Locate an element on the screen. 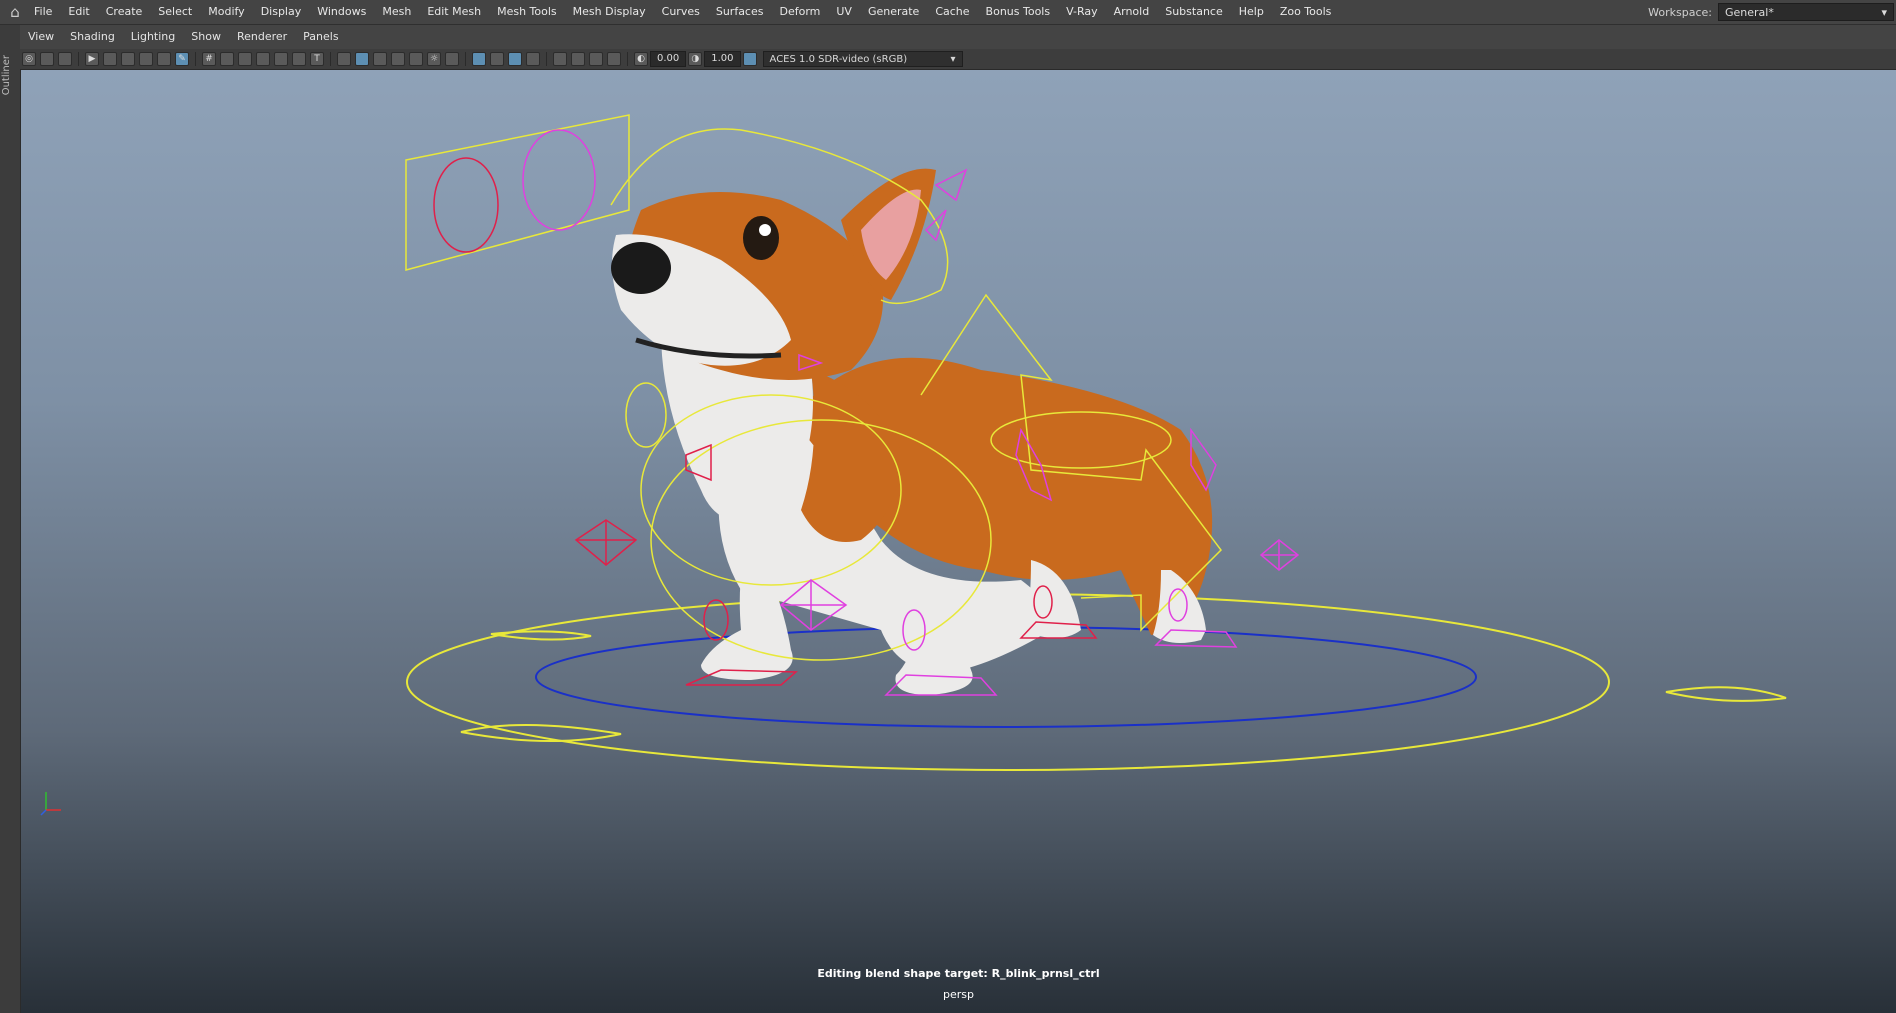 The image size is (1896, 1013). menu-item-v-ray: V-Ray is located at coordinates (1082, 12).